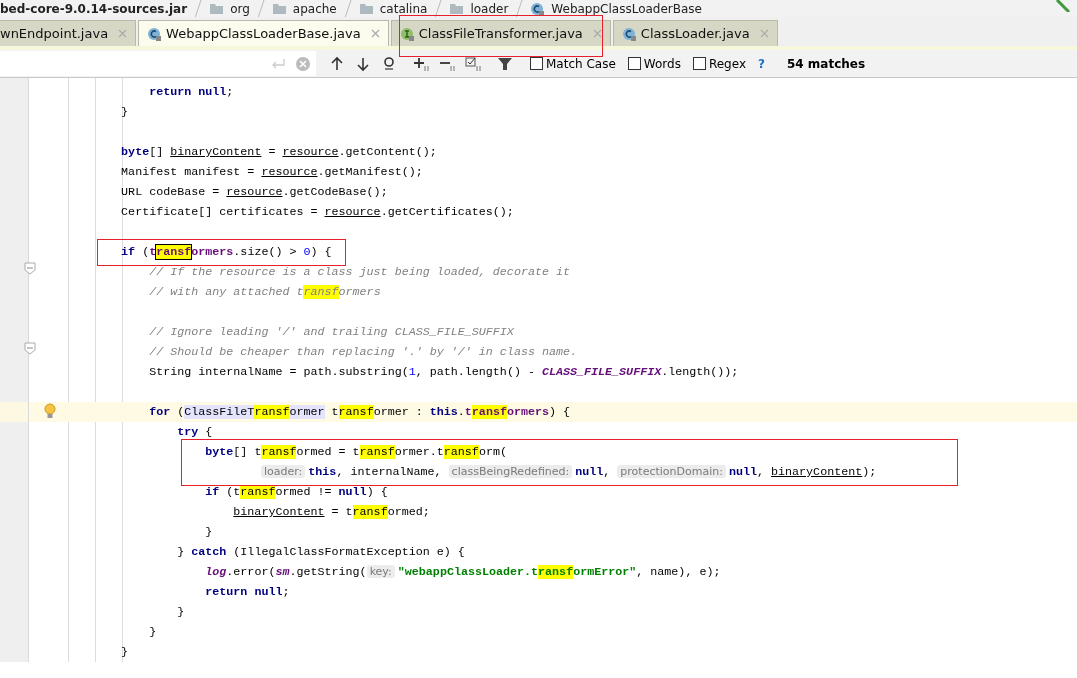 The height and width of the screenshot is (678, 1077). I want to click on help-link: ?, so click(761, 63).